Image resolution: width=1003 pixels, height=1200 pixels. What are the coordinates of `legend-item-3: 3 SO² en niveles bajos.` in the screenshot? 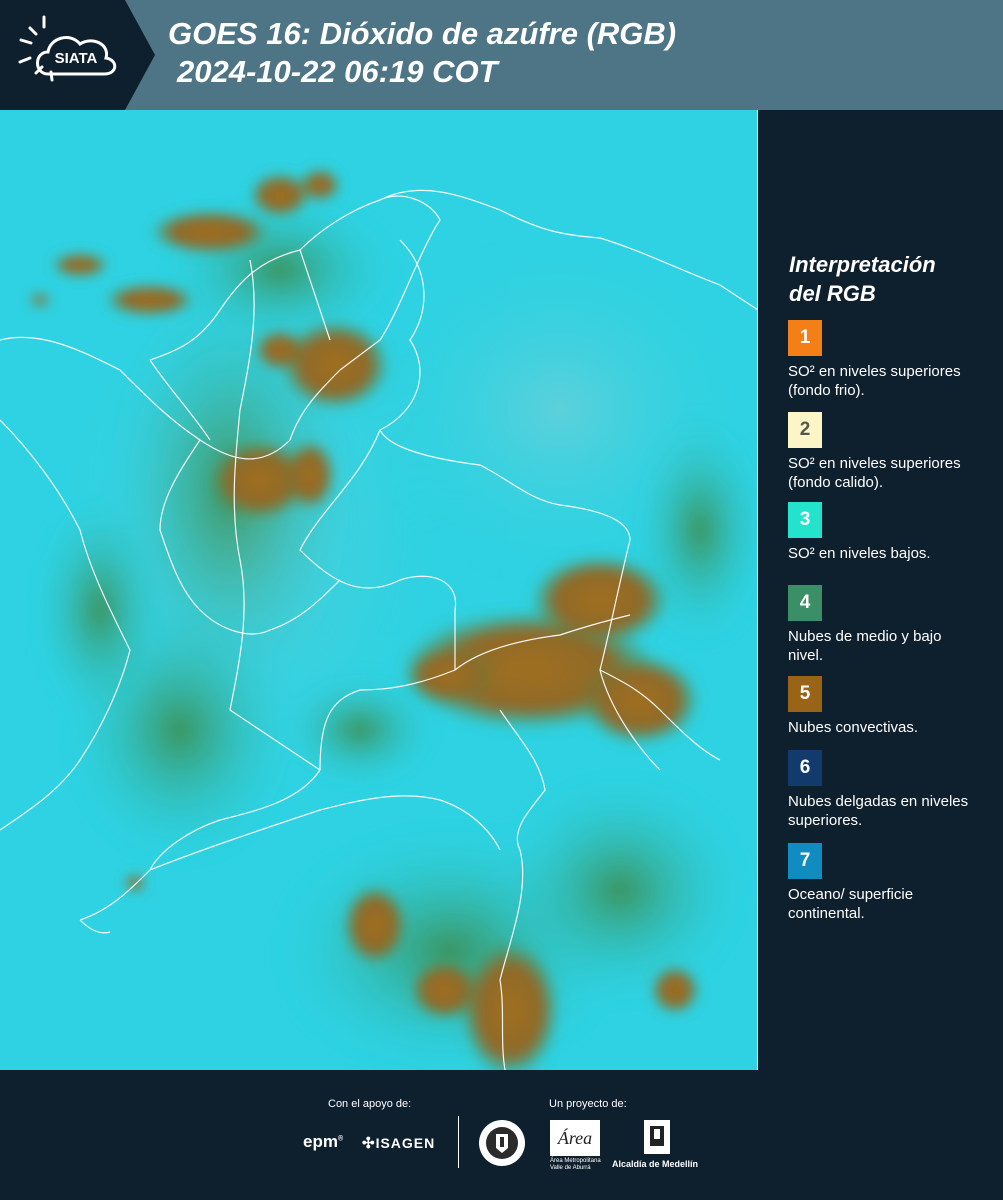 It's located at (888, 532).